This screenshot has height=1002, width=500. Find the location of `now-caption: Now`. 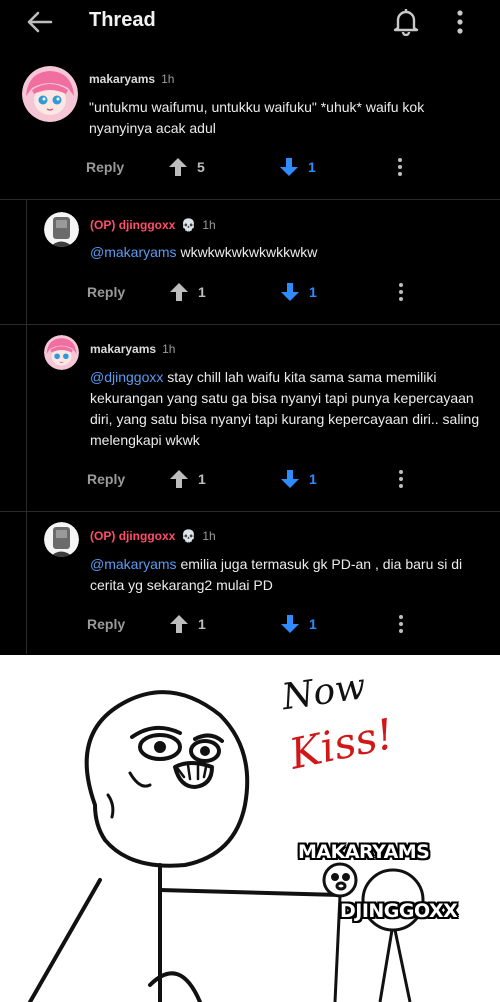

now-caption: Now is located at coordinates (323, 692).